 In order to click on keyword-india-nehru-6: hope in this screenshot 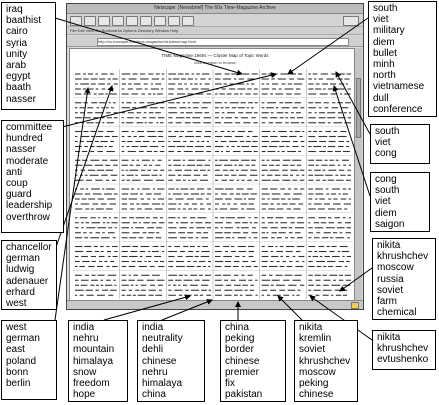, I will do `click(84, 395)`.